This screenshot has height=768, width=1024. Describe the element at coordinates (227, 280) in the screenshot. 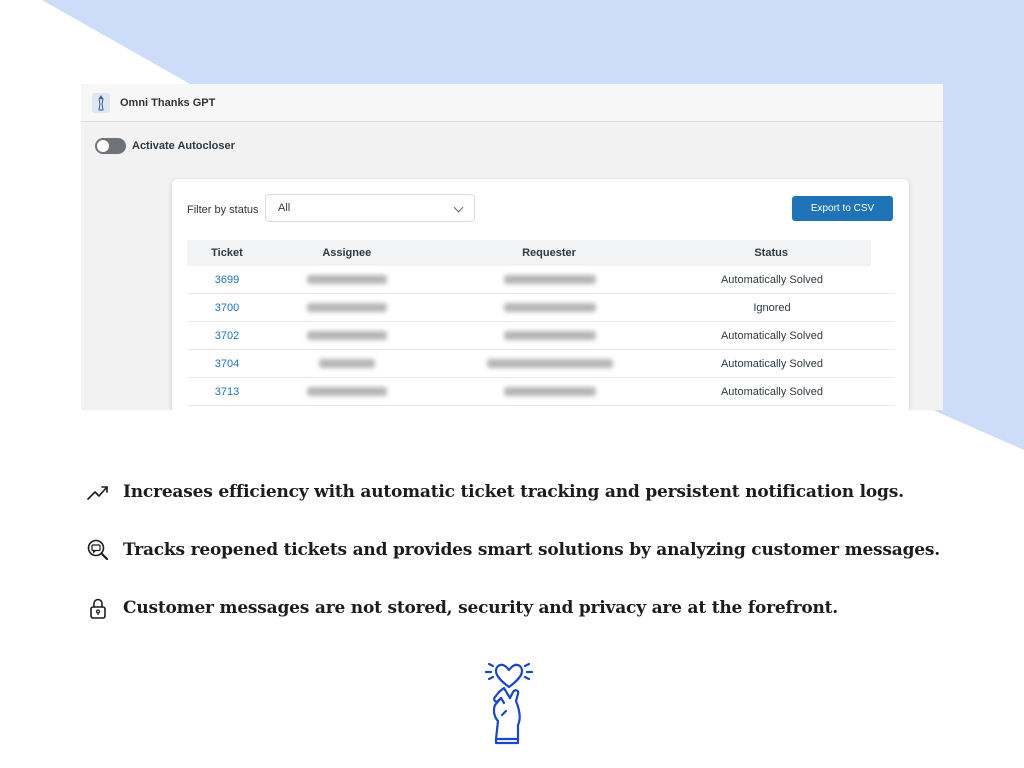

I see `ticket-link: 3699` at that location.